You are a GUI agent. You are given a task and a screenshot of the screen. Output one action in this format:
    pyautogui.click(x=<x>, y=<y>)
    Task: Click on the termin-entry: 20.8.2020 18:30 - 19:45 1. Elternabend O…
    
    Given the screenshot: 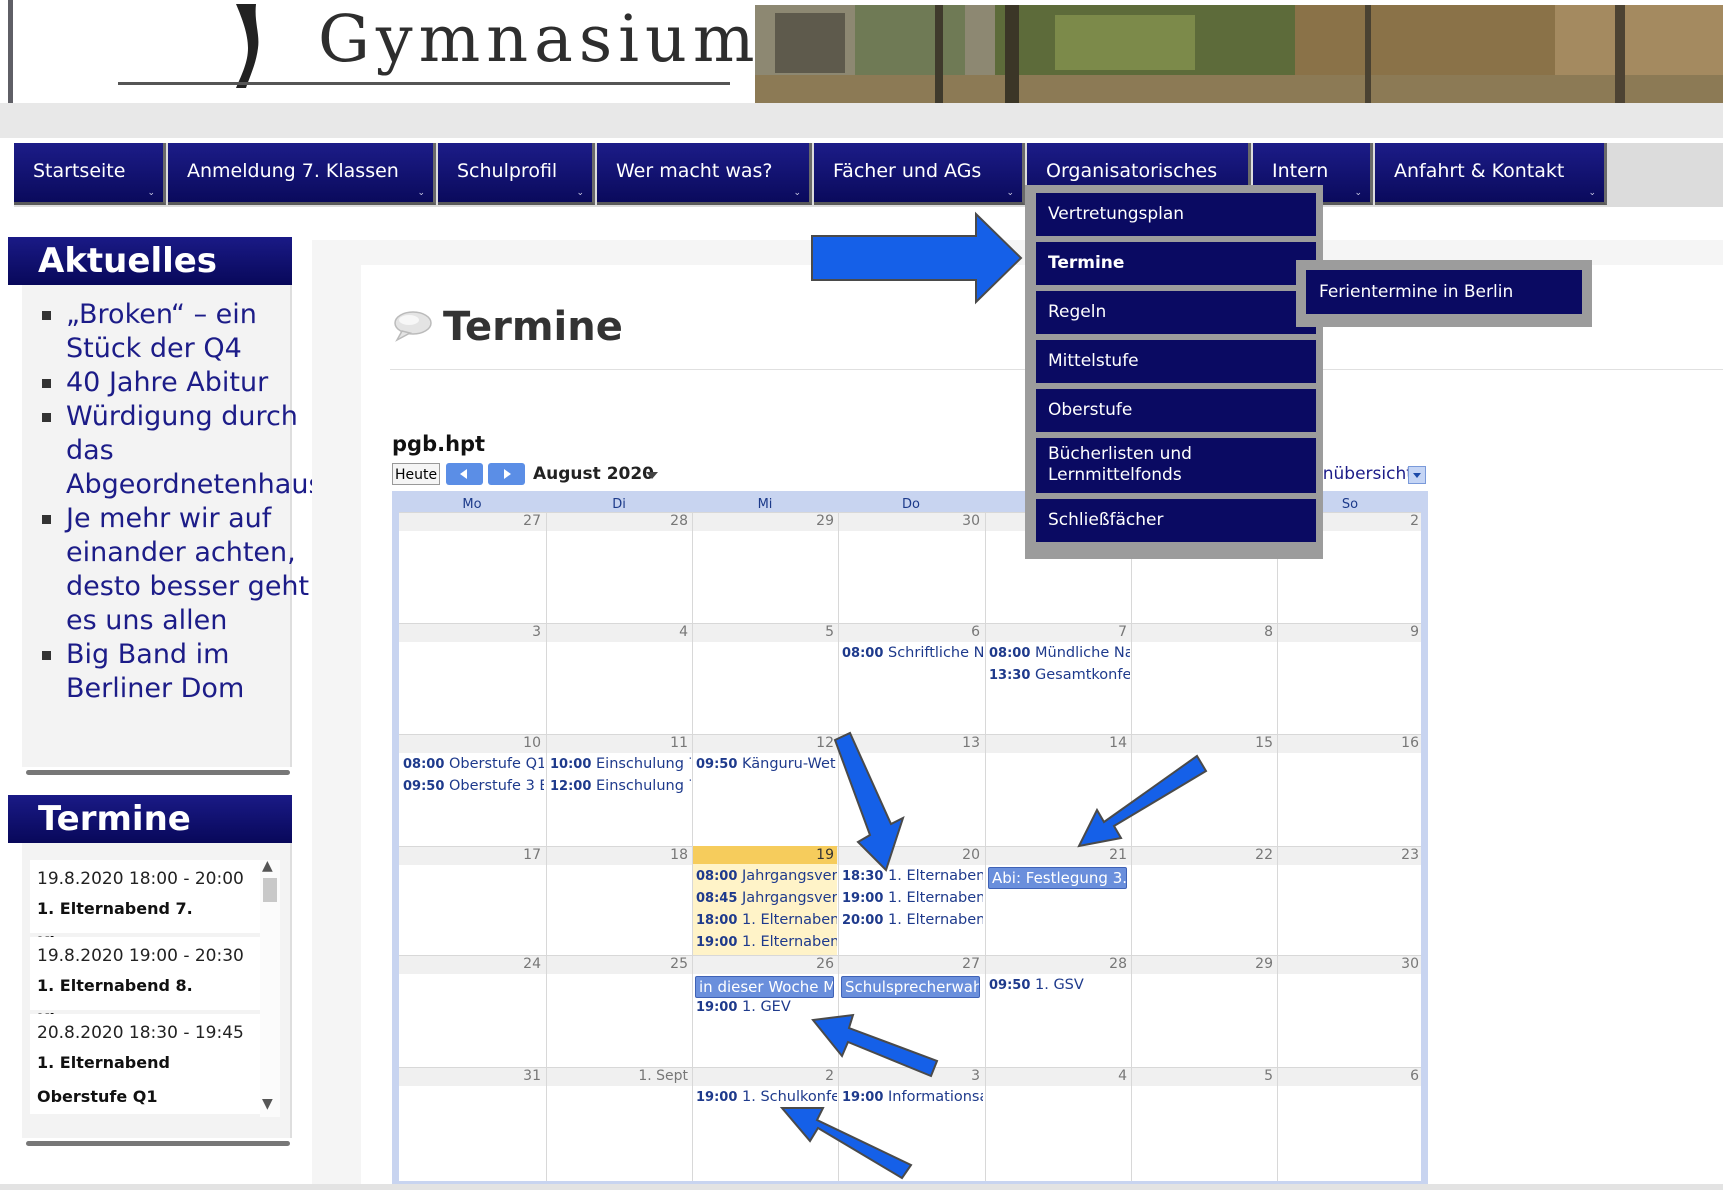 What is the action you would take?
    pyautogui.click(x=146, y=1064)
    